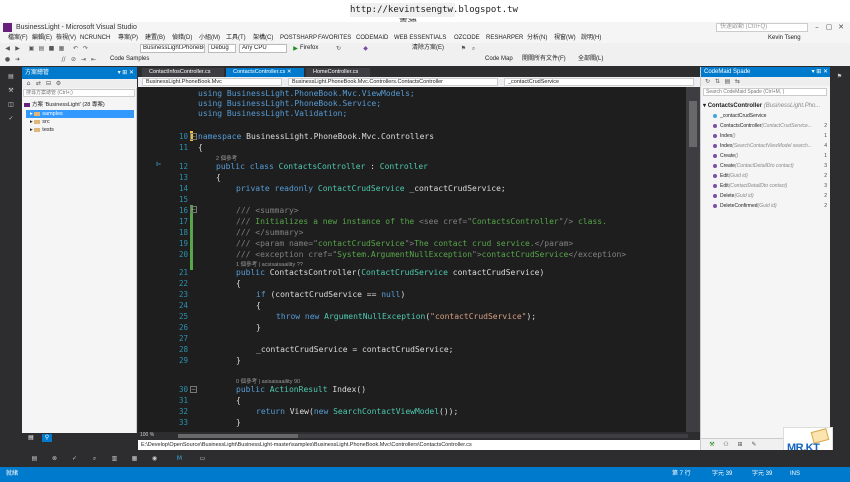 This screenshot has width=850, height=482. I want to click on codemaid-search-input: Search CodeMaid Spade (Ctrl+M, ), so click(765, 92).